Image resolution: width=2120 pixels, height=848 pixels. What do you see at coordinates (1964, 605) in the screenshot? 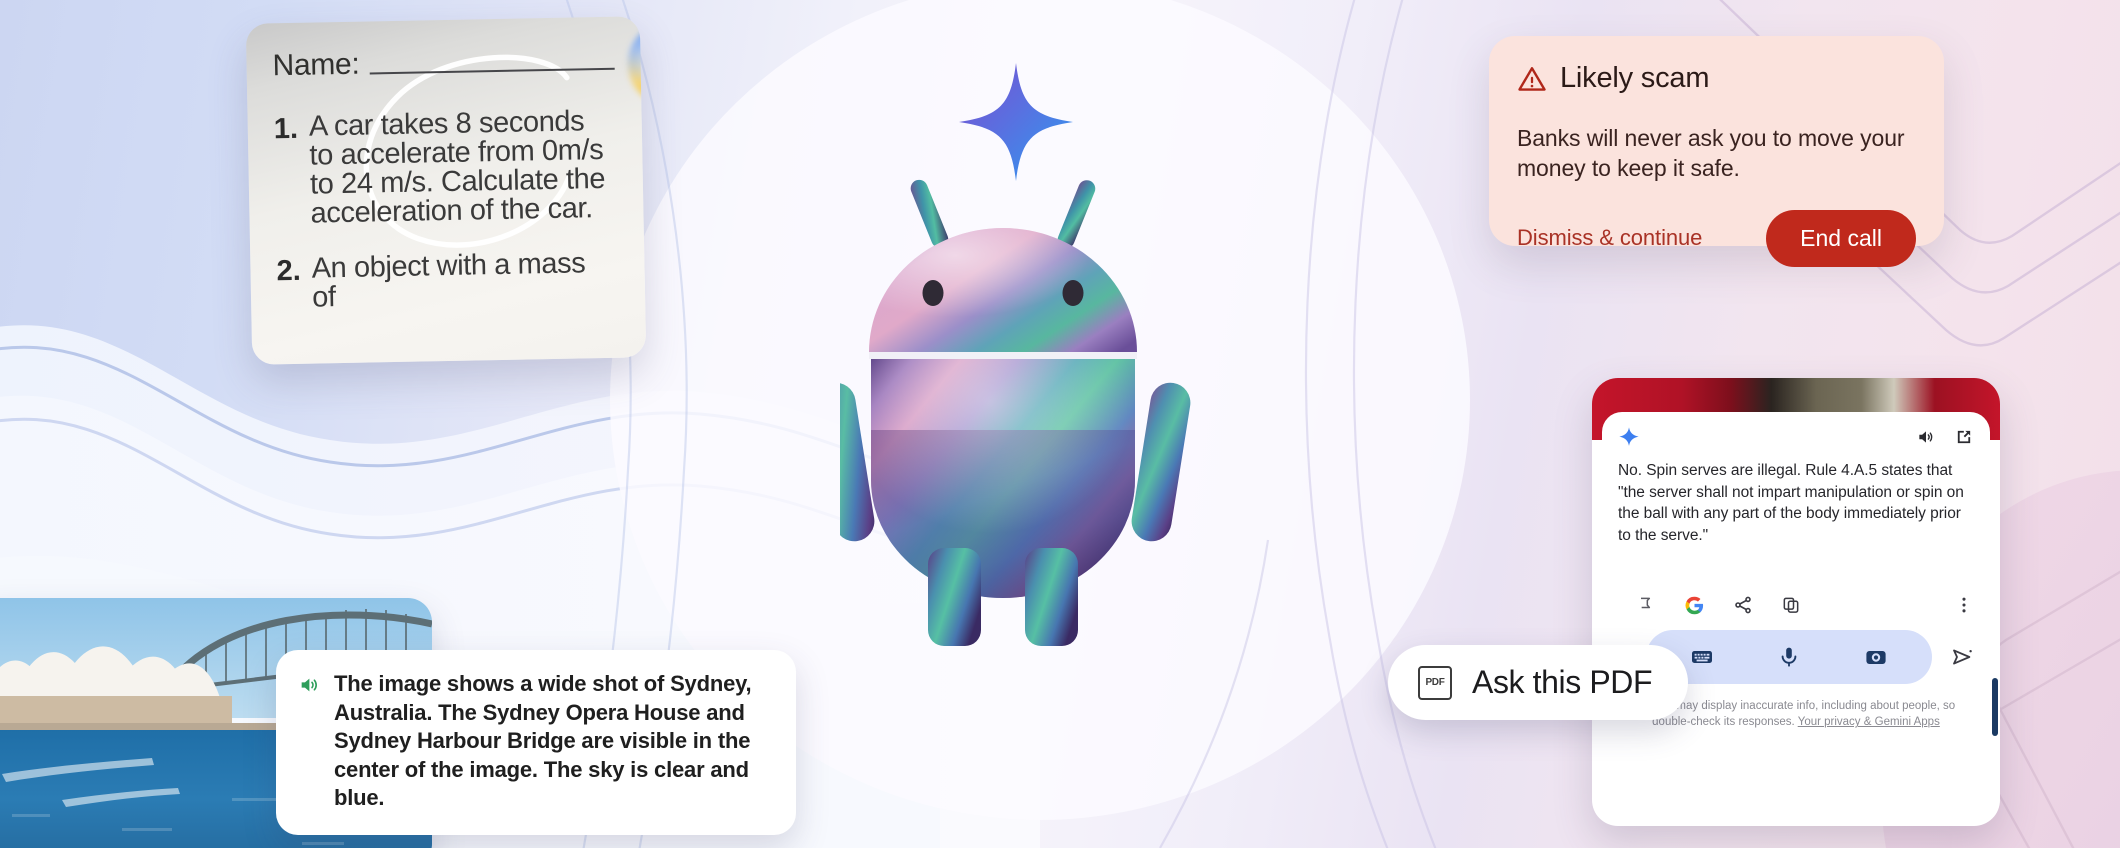
I see `more-vert-icon` at bounding box center [1964, 605].